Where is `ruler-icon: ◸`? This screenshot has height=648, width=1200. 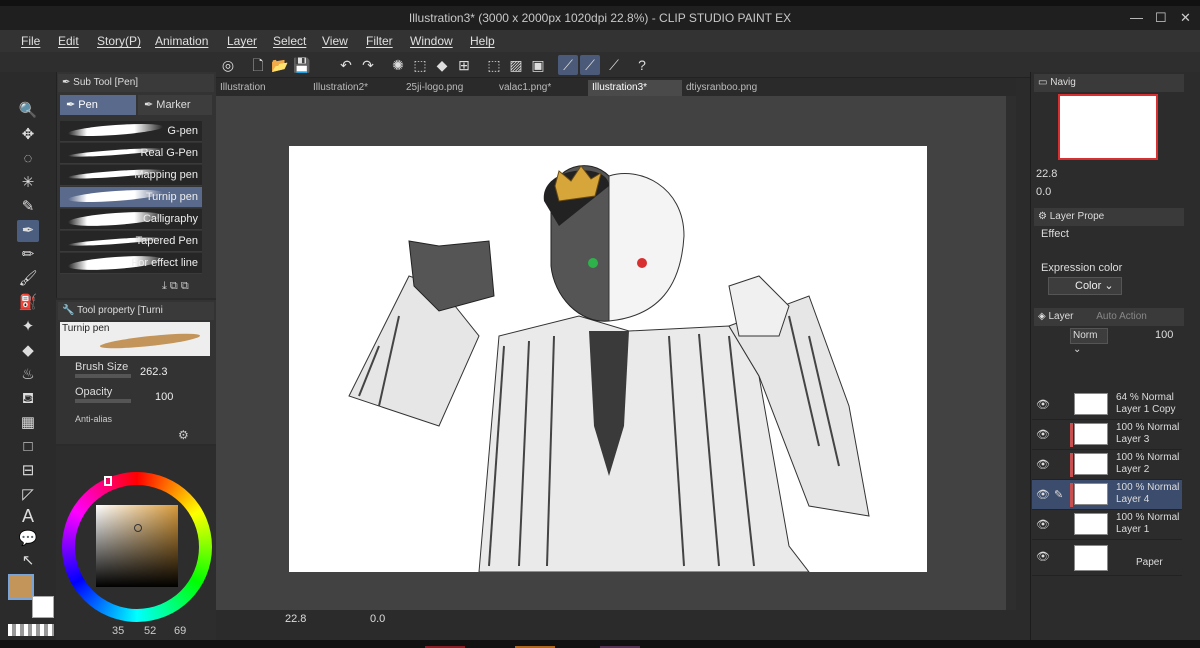
ruler-icon: ◸ is located at coordinates (28, 495).